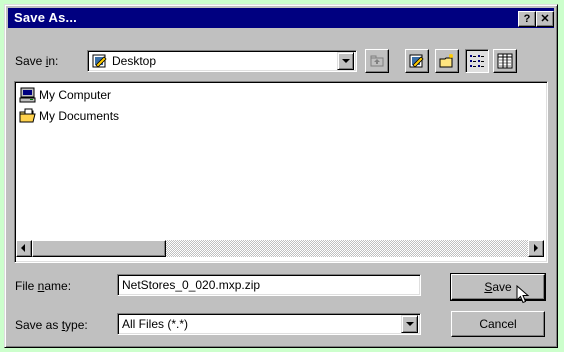 The width and height of the screenshot is (564, 352). I want to click on save-as-type-value: All Files (*.*), so click(155, 324).